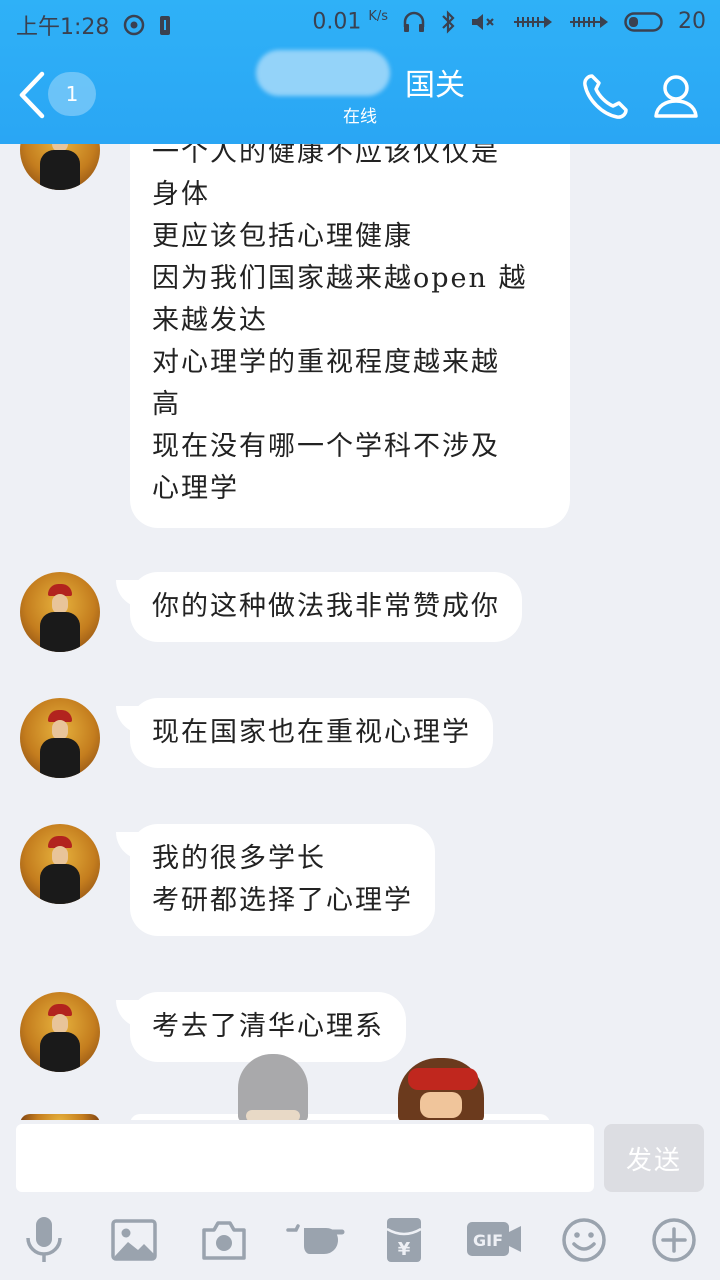  I want to click on chat-header: 1 国关 在线, so click(360, 95).